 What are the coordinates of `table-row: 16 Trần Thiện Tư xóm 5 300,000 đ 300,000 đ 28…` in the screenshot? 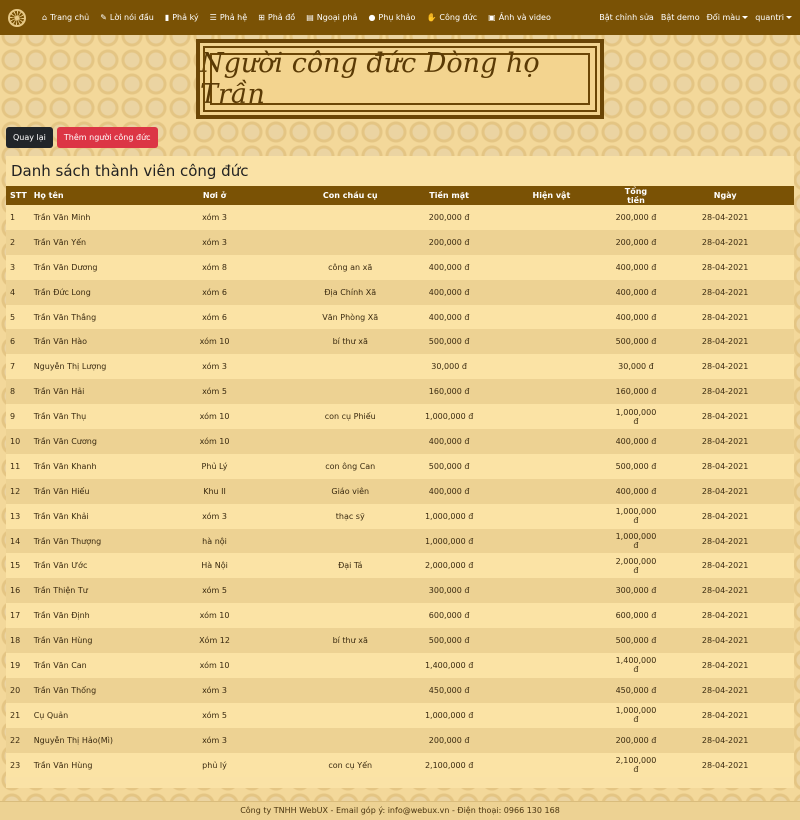 It's located at (400, 591).